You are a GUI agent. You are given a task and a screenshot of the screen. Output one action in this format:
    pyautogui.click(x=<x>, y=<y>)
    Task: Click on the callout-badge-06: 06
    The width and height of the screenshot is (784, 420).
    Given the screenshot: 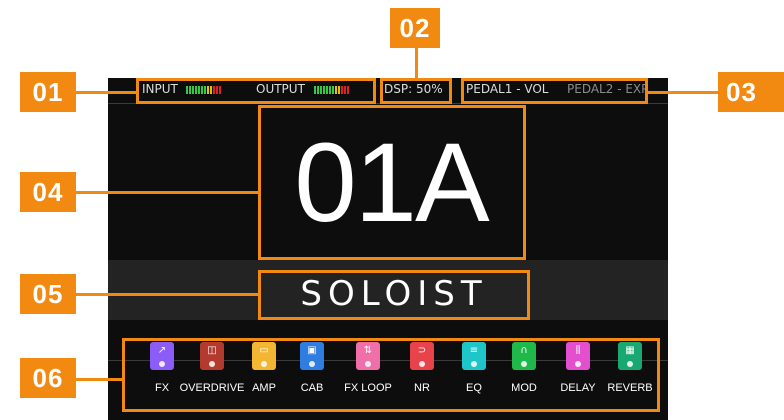 What is the action you would take?
    pyautogui.click(x=48, y=378)
    